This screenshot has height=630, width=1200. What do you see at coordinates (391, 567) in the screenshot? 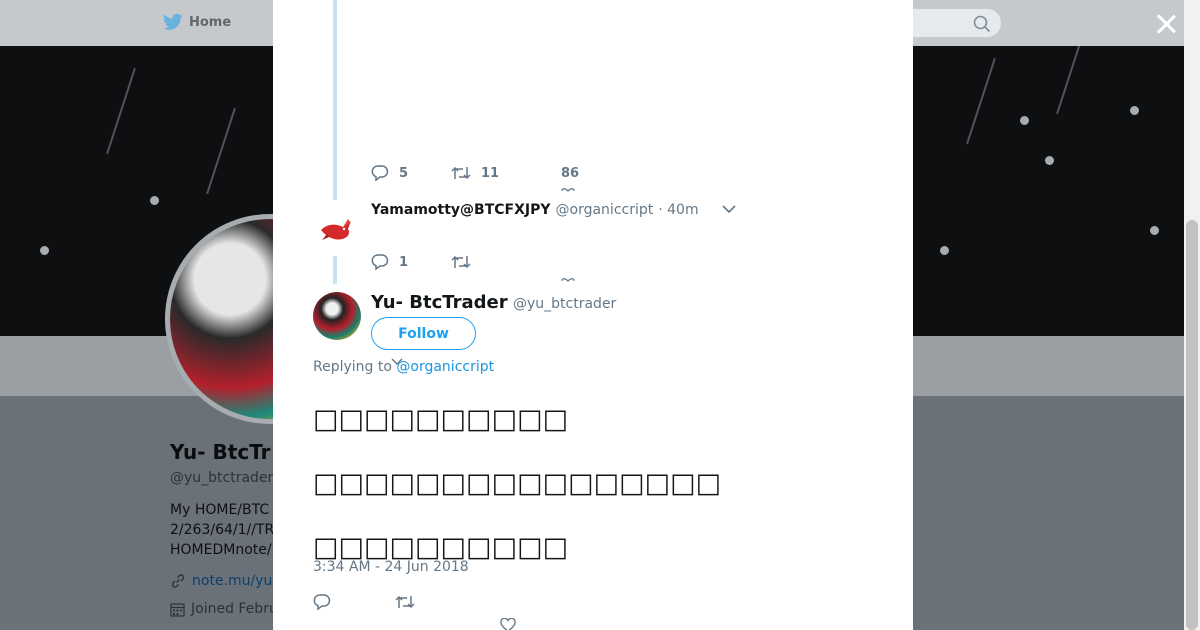
I see `tweet-timestamp: 3:34 AM - 24 Jun 2018` at bounding box center [391, 567].